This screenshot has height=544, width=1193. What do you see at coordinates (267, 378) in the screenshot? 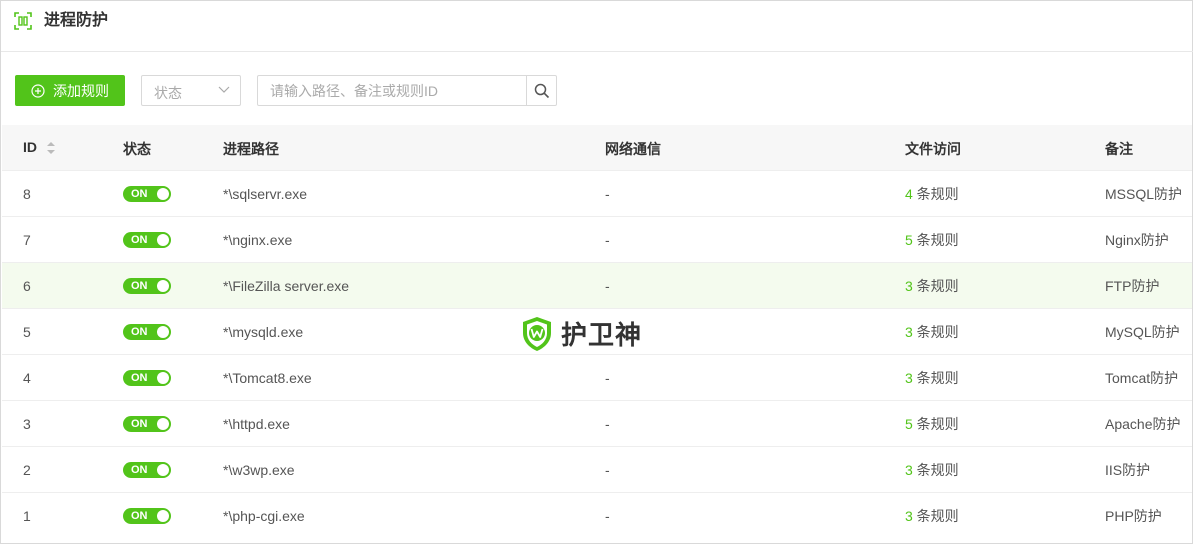
I see `process-path: *\Tomcat8.exe` at bounding box center [267, 378].